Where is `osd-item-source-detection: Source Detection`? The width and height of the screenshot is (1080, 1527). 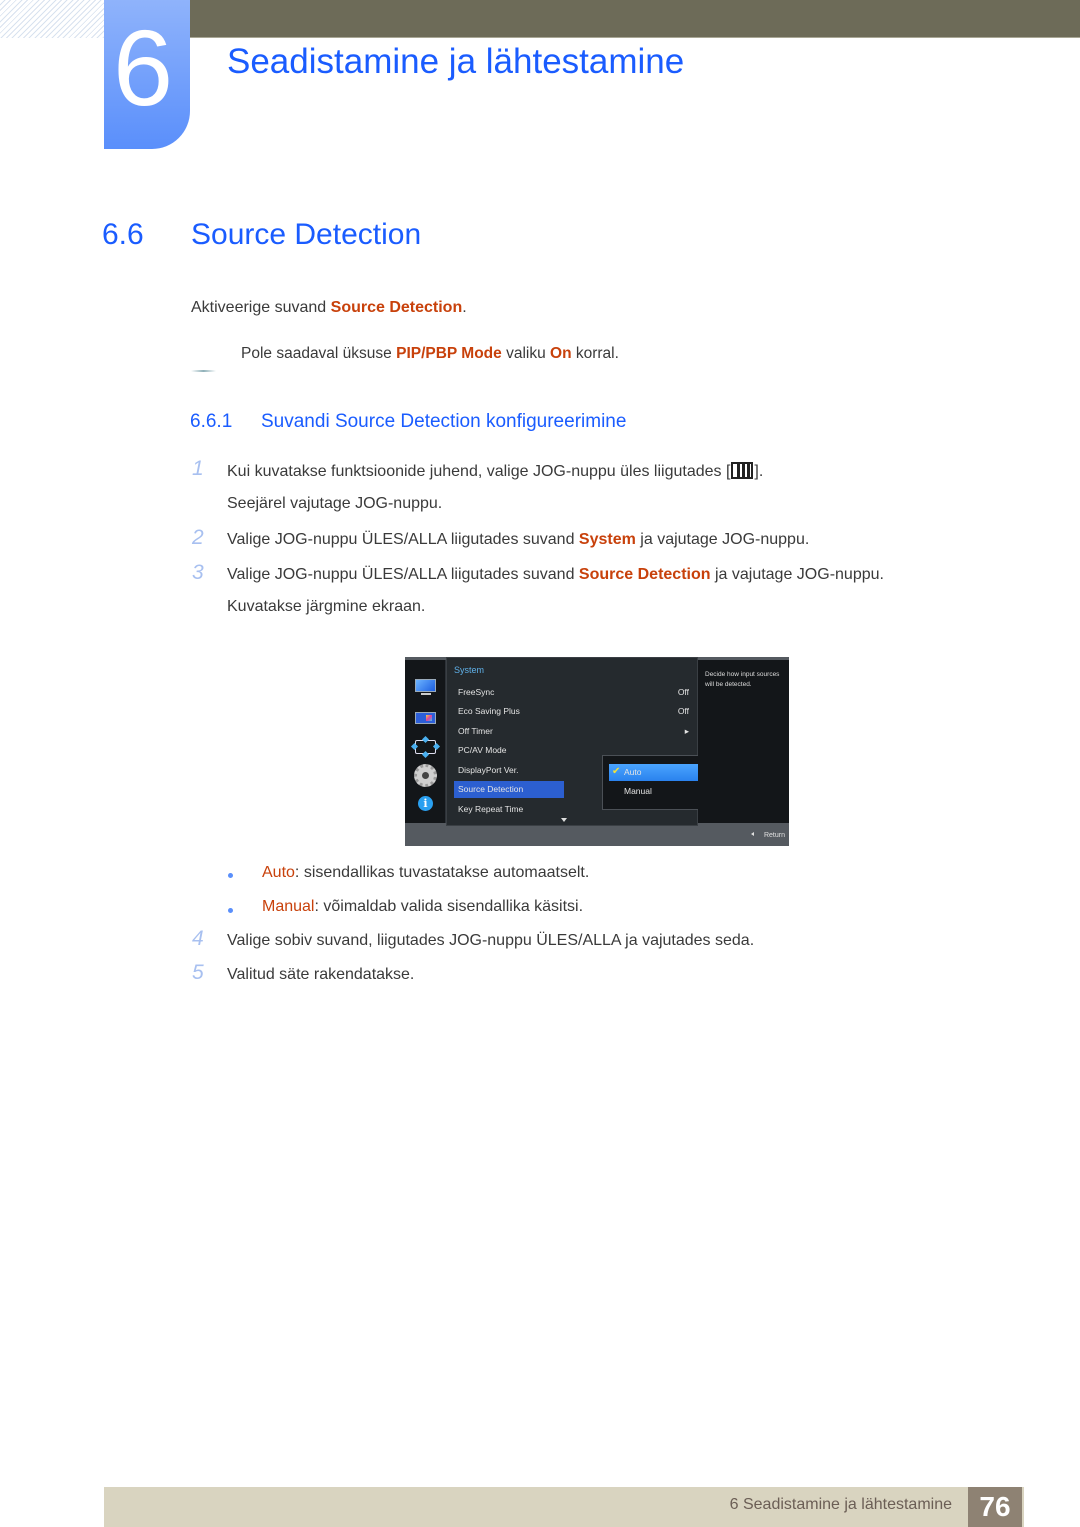
osd-item-source-detection: Source Detection is located at coordinates (509, 789).